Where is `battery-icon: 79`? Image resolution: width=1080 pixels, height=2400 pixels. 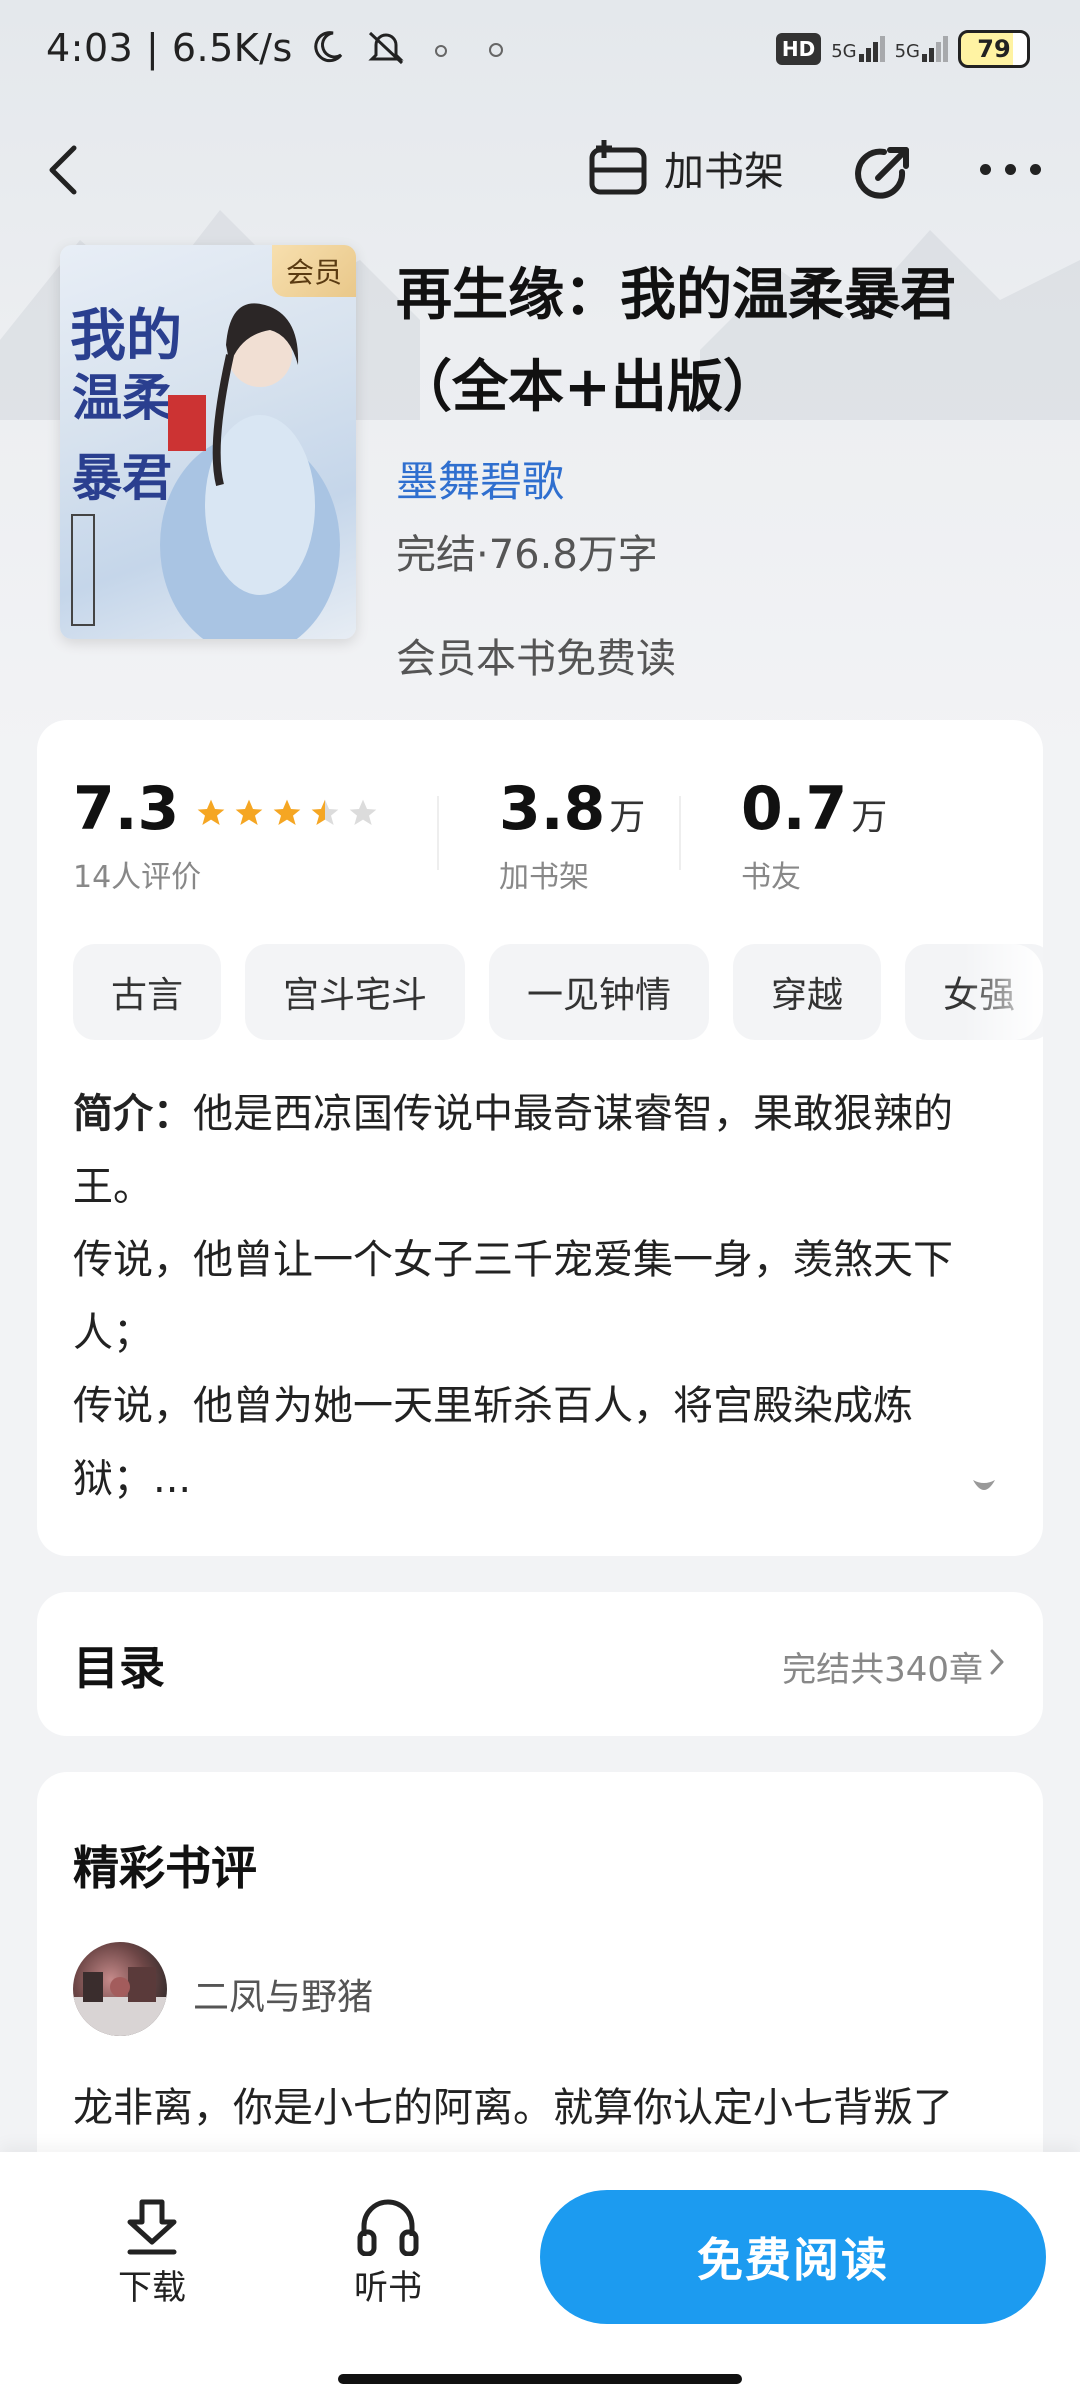 battery-icon: 79 is located at coordinates (994, 49).